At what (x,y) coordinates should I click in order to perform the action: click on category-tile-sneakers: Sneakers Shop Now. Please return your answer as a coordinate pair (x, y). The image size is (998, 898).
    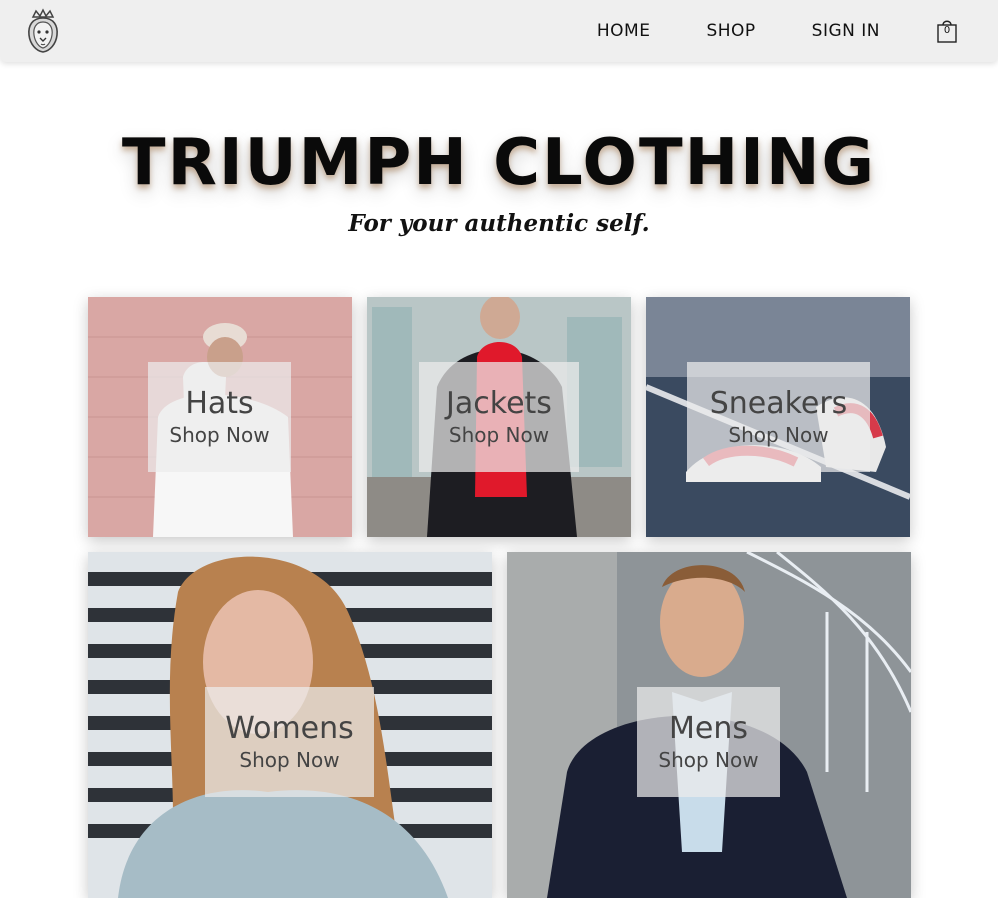
    Looking at the image, I should click on (778, 417).